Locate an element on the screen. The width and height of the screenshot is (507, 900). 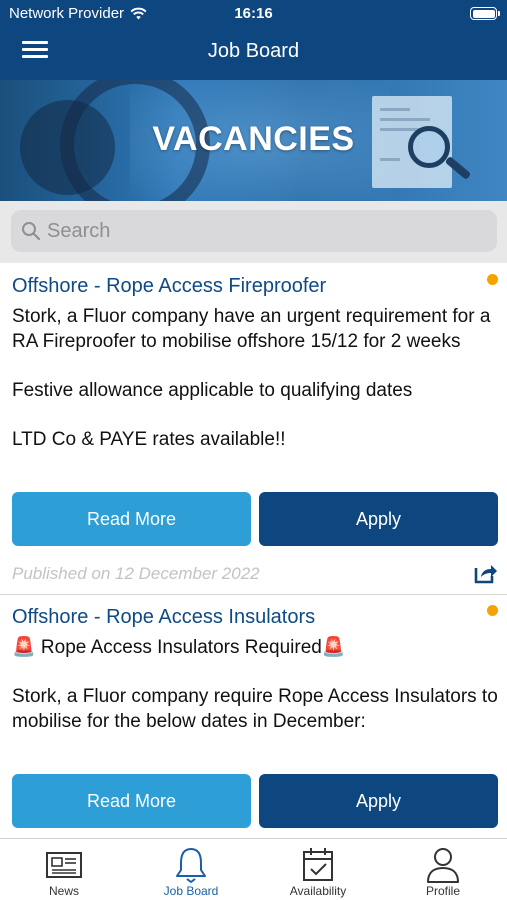
card-divider is located at coordinates (253, 594).